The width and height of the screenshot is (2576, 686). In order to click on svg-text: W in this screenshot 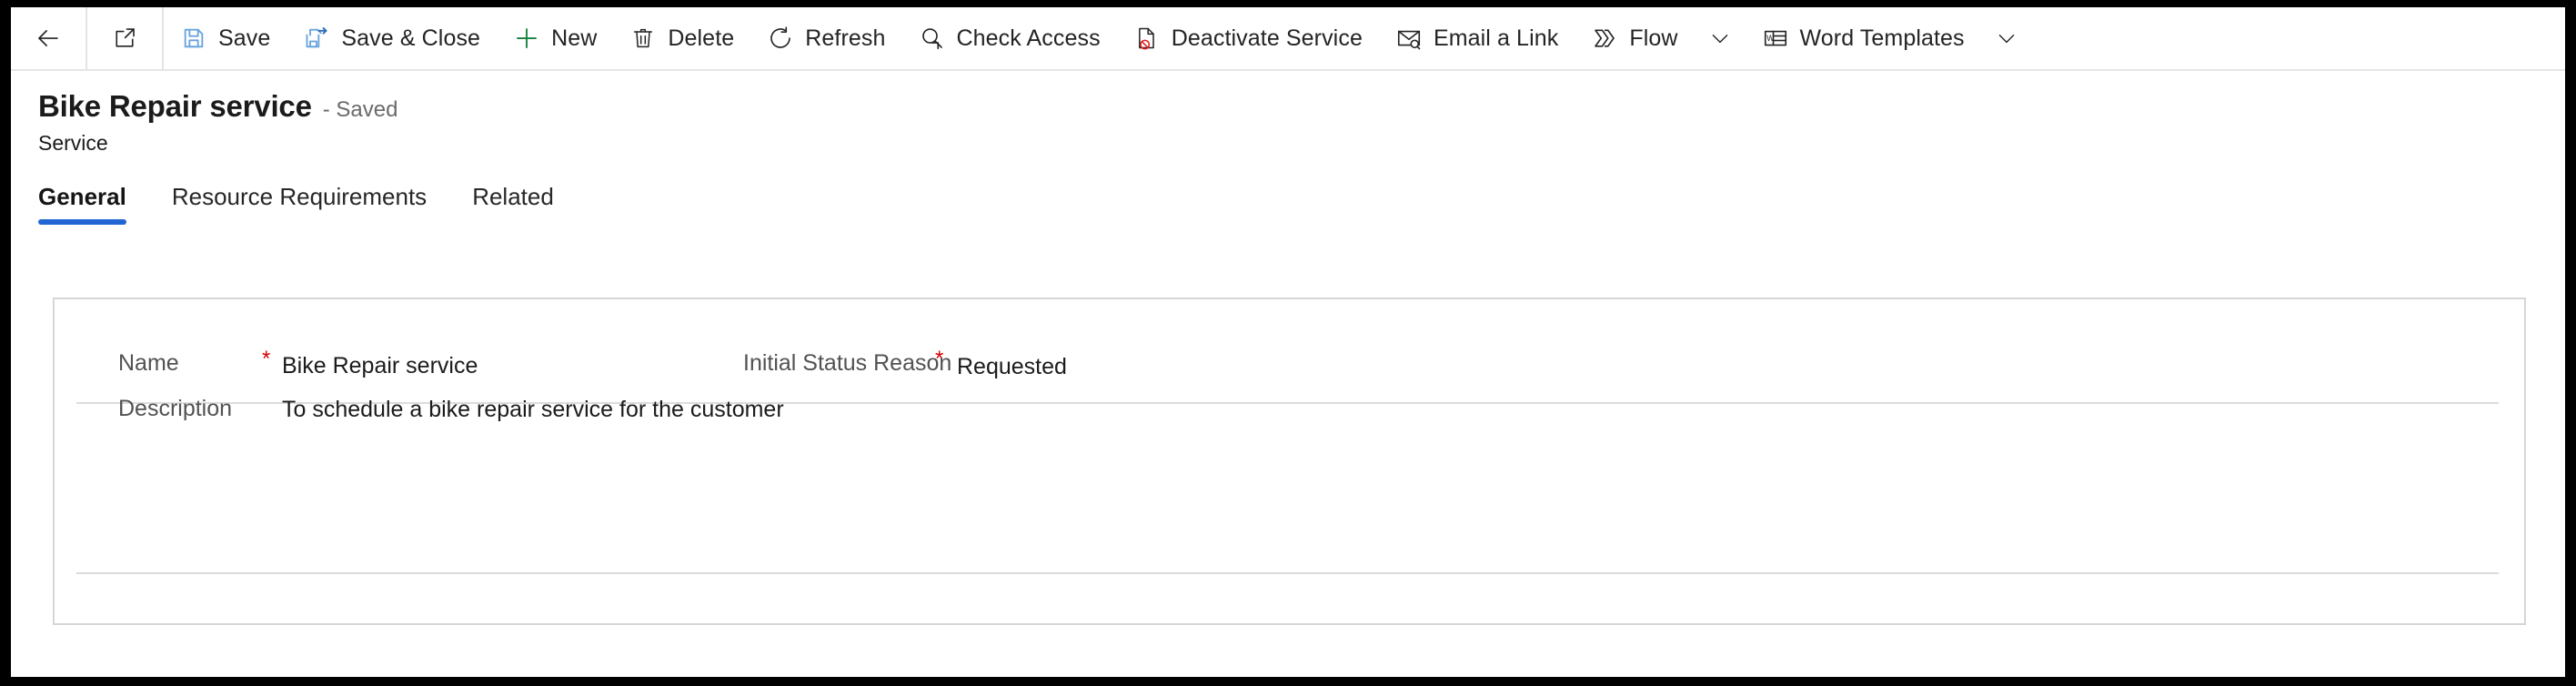, I will do `click(1770, 38)`.